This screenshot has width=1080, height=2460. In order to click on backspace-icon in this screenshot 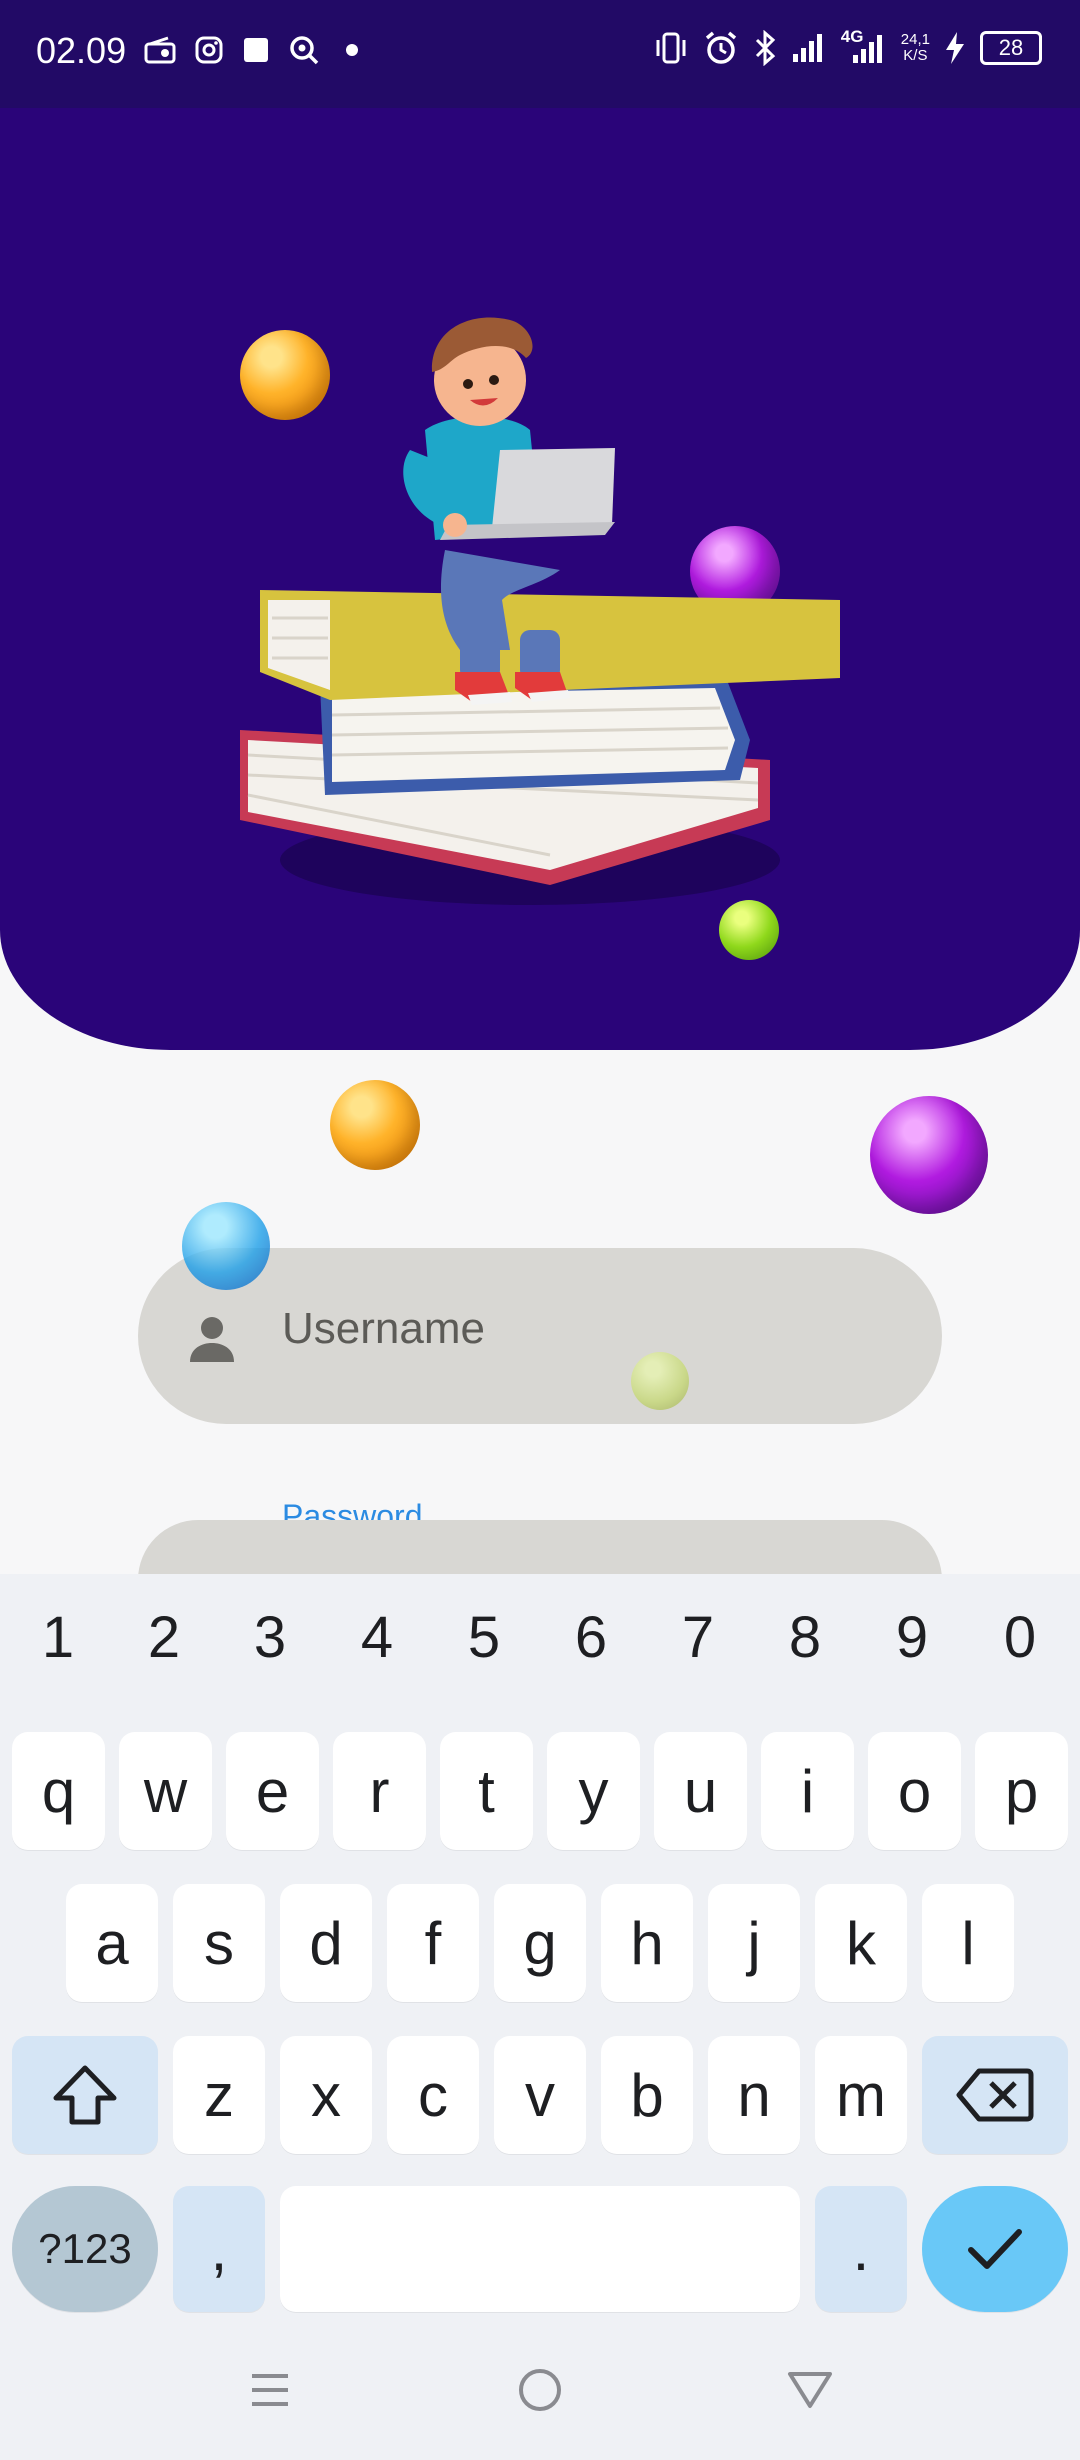, I will do `click(995, 2095)`.